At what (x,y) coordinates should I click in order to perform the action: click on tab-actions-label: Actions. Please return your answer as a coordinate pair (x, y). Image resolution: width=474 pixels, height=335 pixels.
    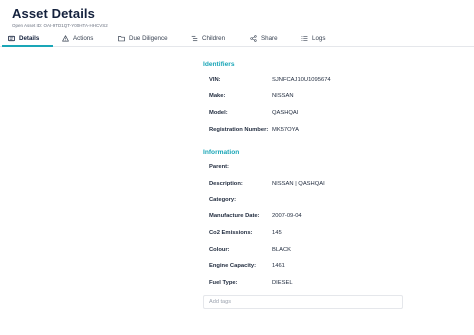
    Looking at the image, I should click on (83, 38).